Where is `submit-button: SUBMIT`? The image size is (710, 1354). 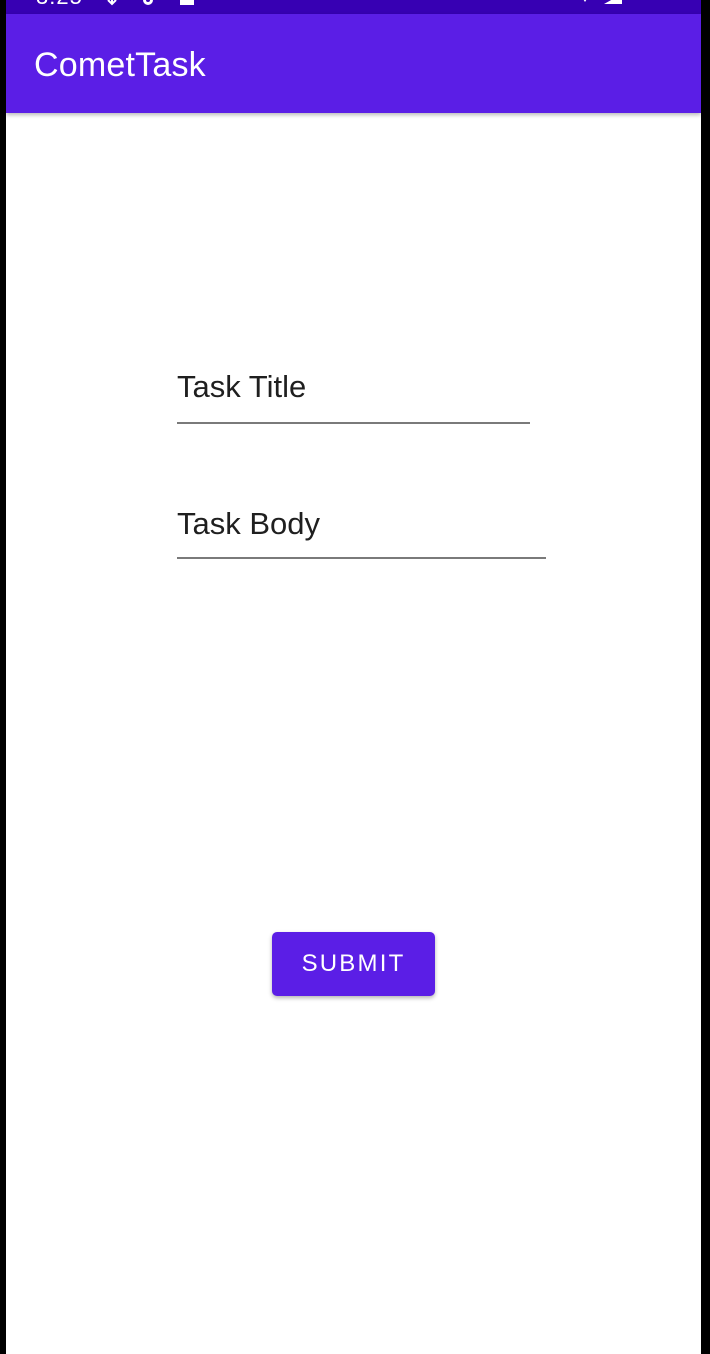 submit-button: SUBMIT is located at coordinates (353, 964).